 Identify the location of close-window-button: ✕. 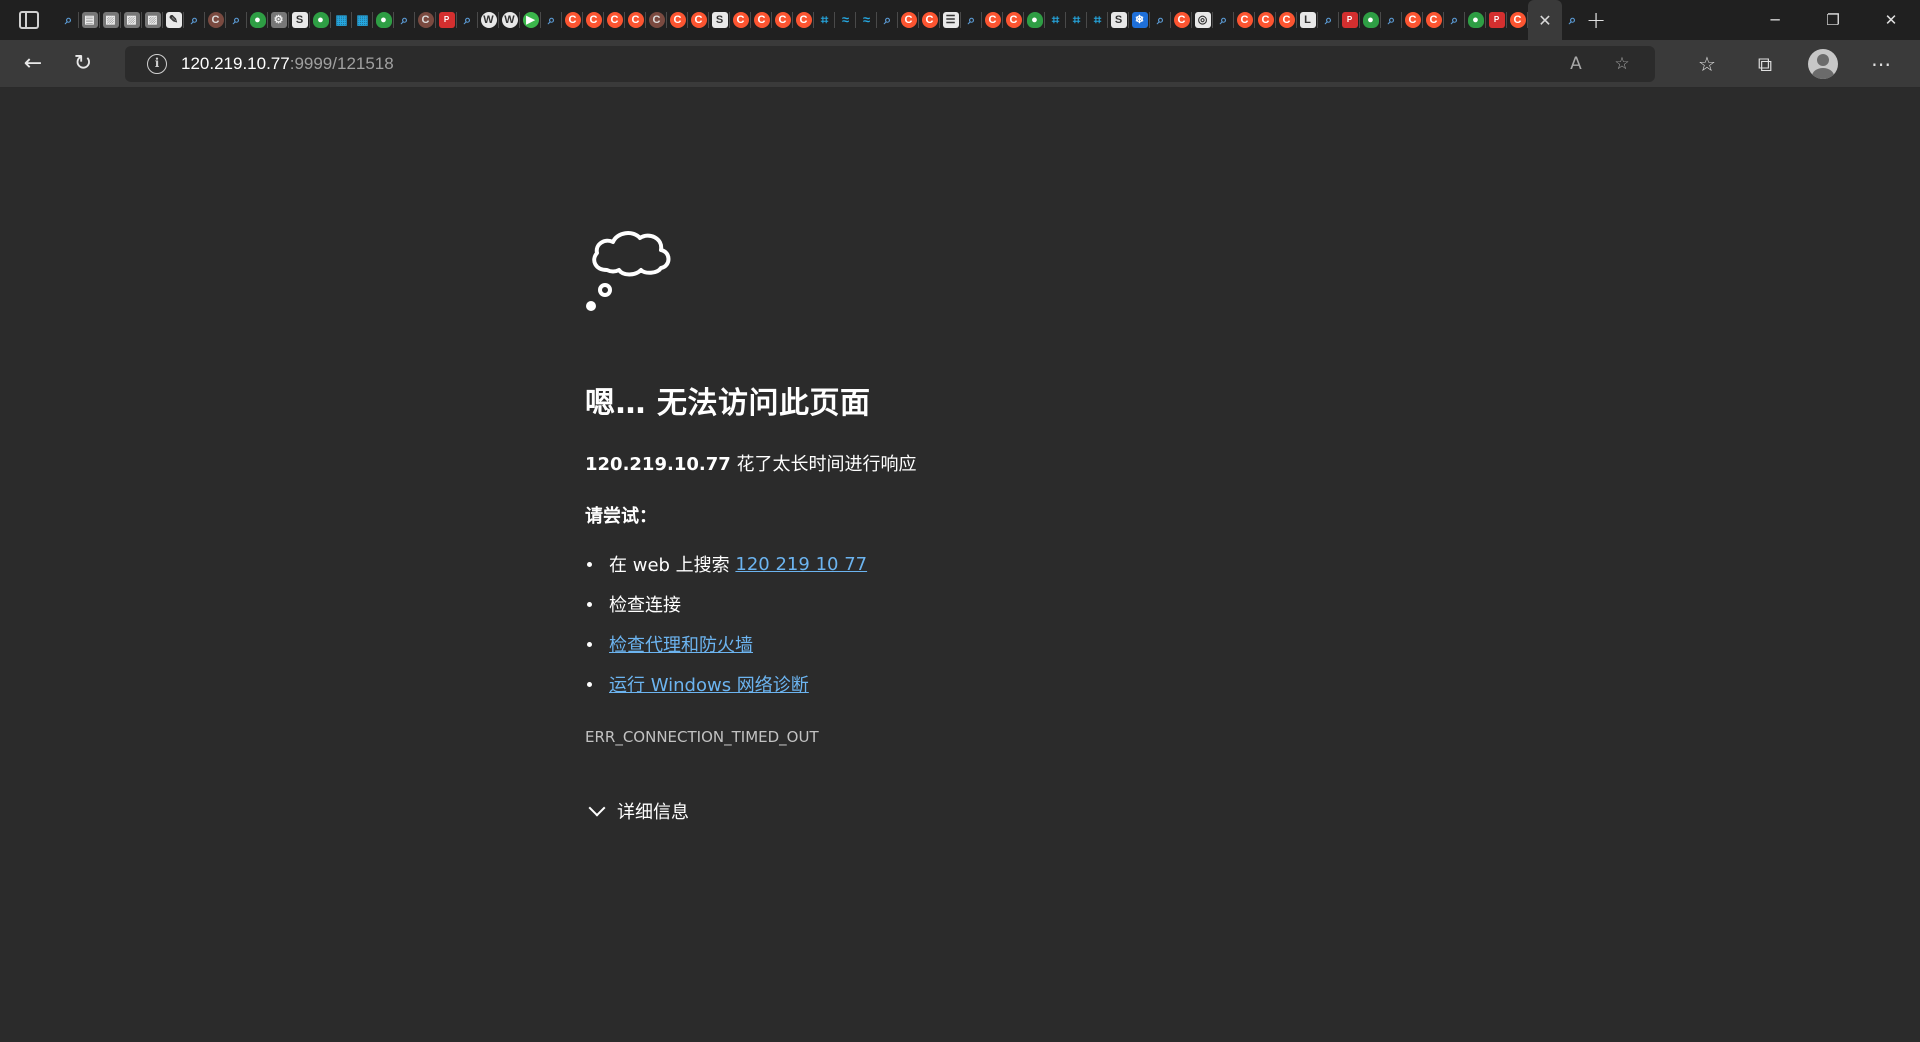
(1891, 20).